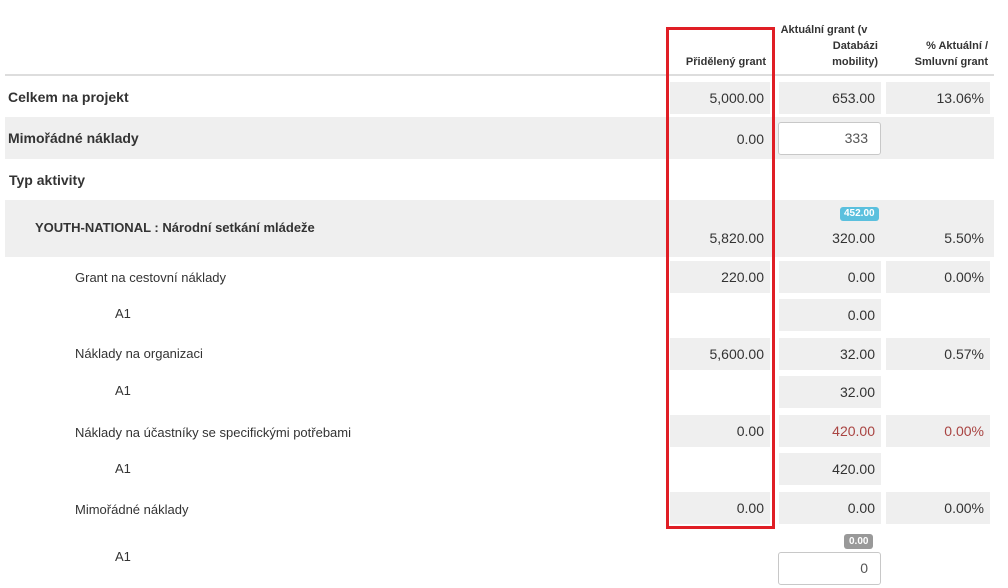 The image size is (1008, 588). Describe the element at coordinates (938, 508) in the screenshot. I see `cell-exc2-percent: 0.00%` at that location.